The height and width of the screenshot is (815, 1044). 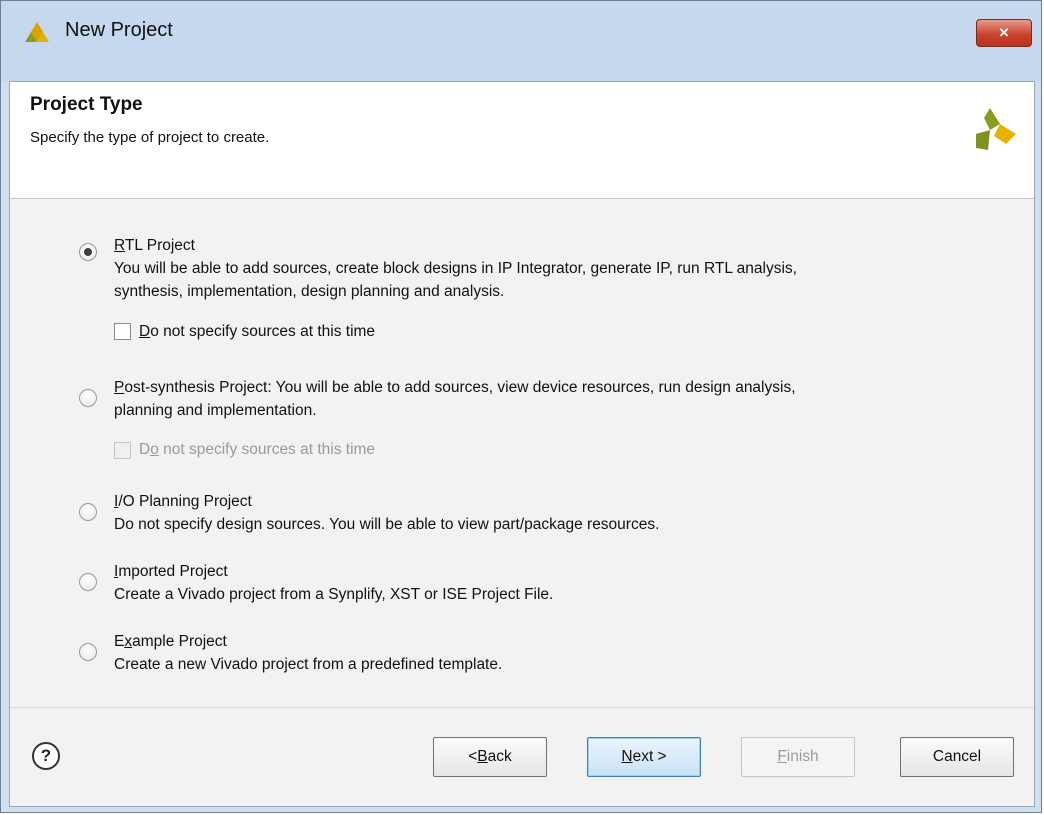 I want to click on example-pre: E, so click(x=119, y=641).